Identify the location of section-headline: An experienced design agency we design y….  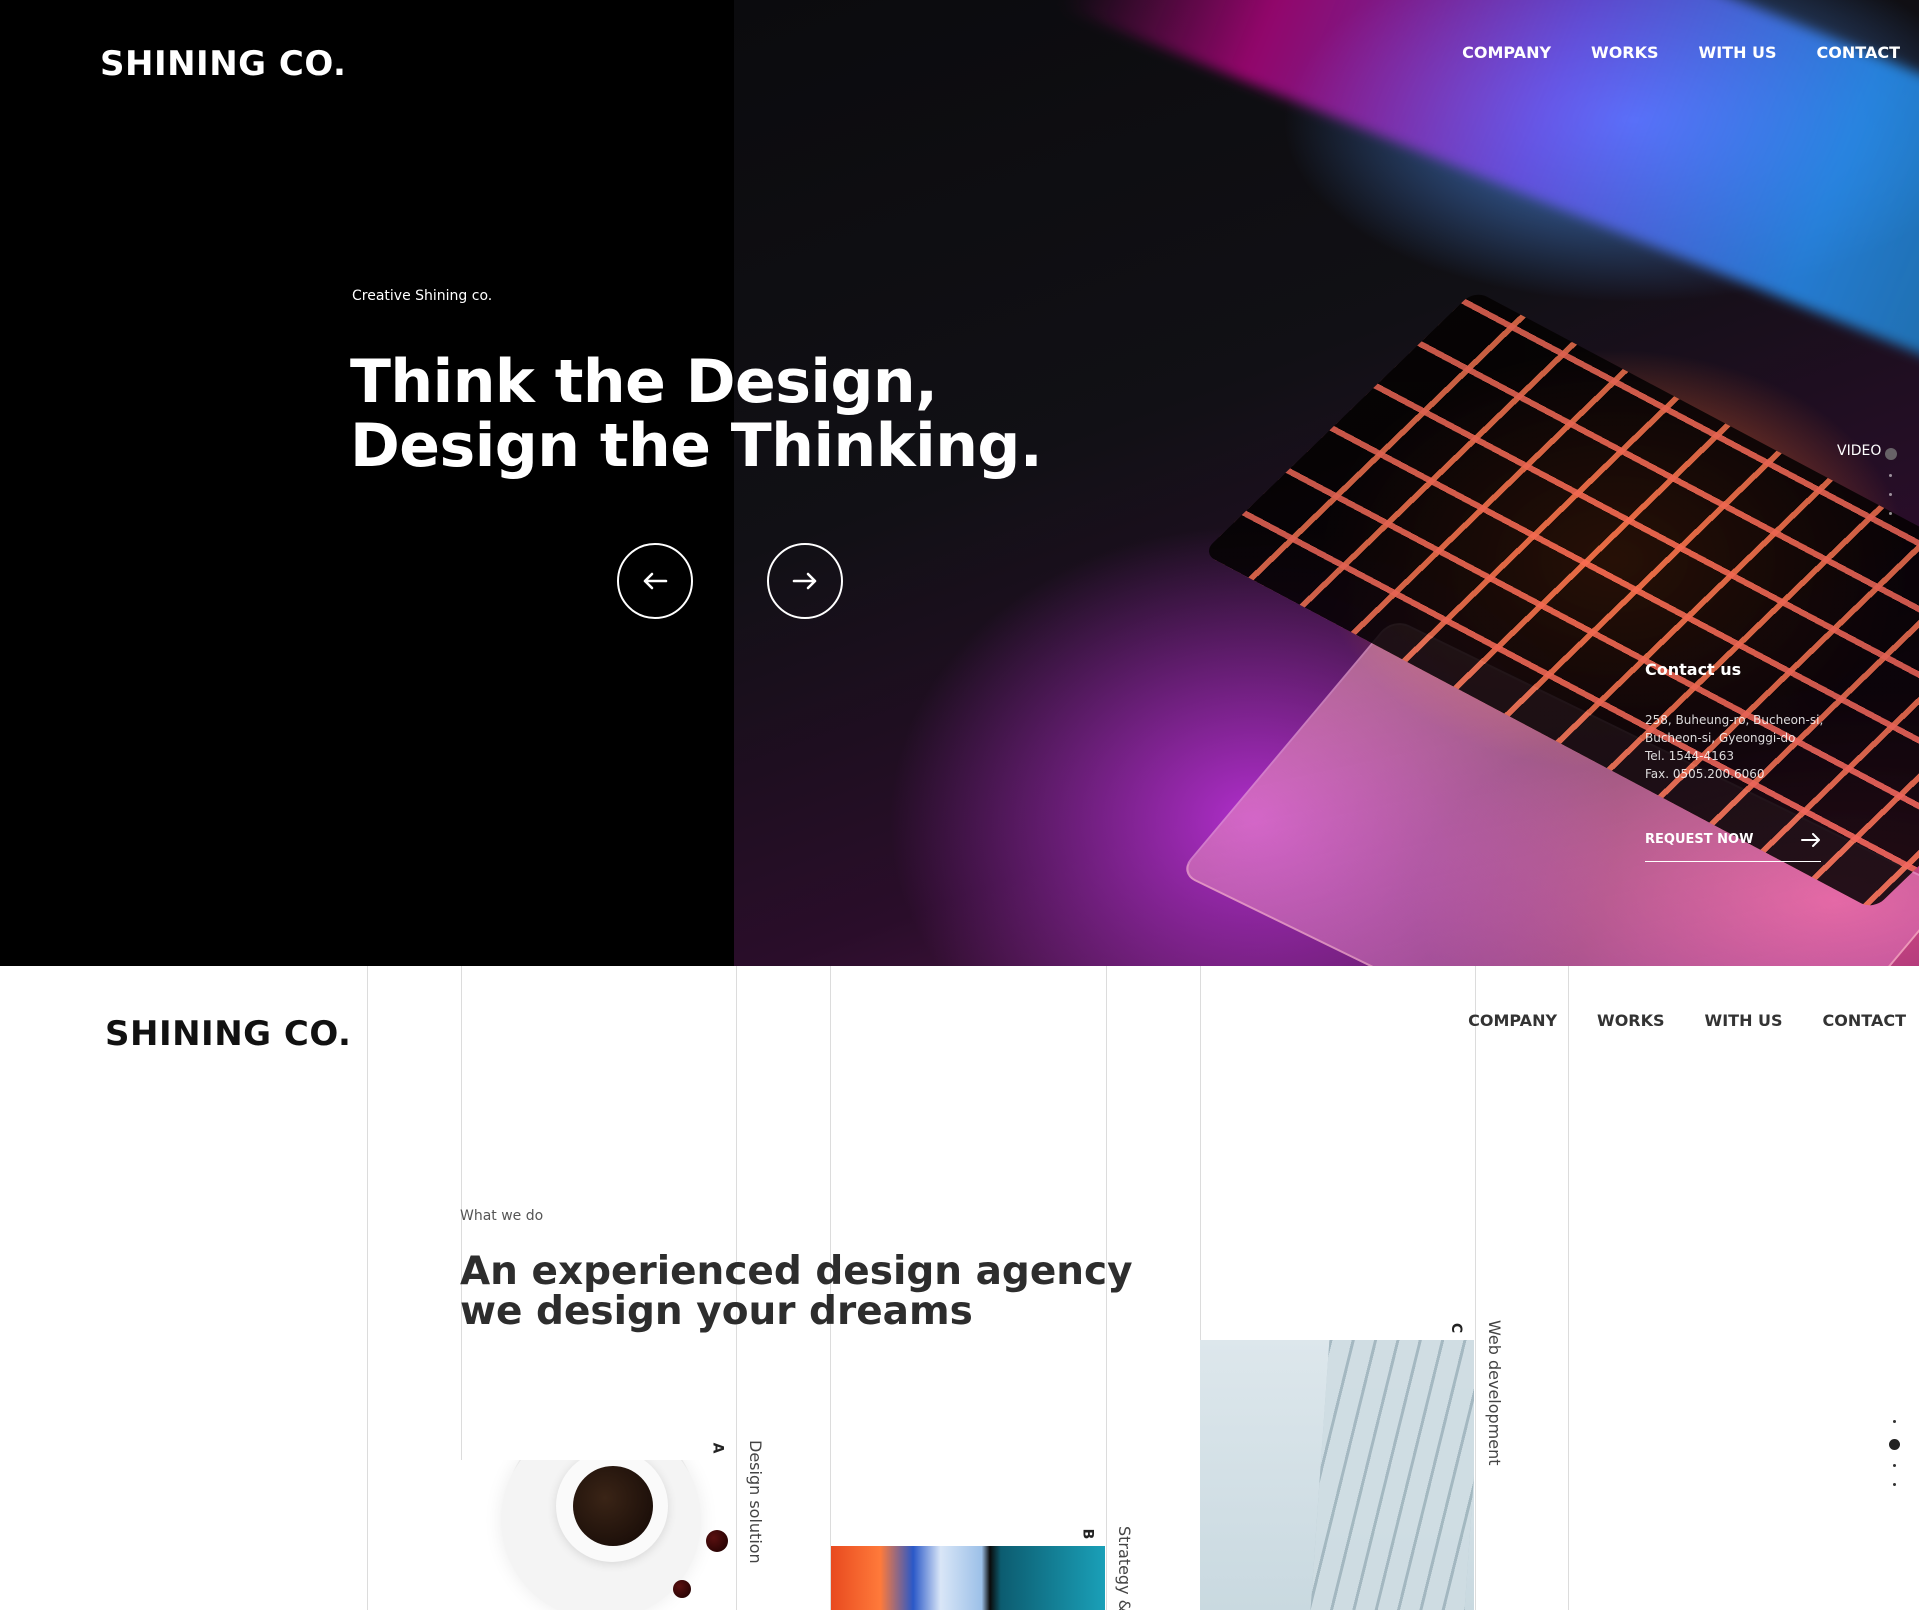
(796, 1292).